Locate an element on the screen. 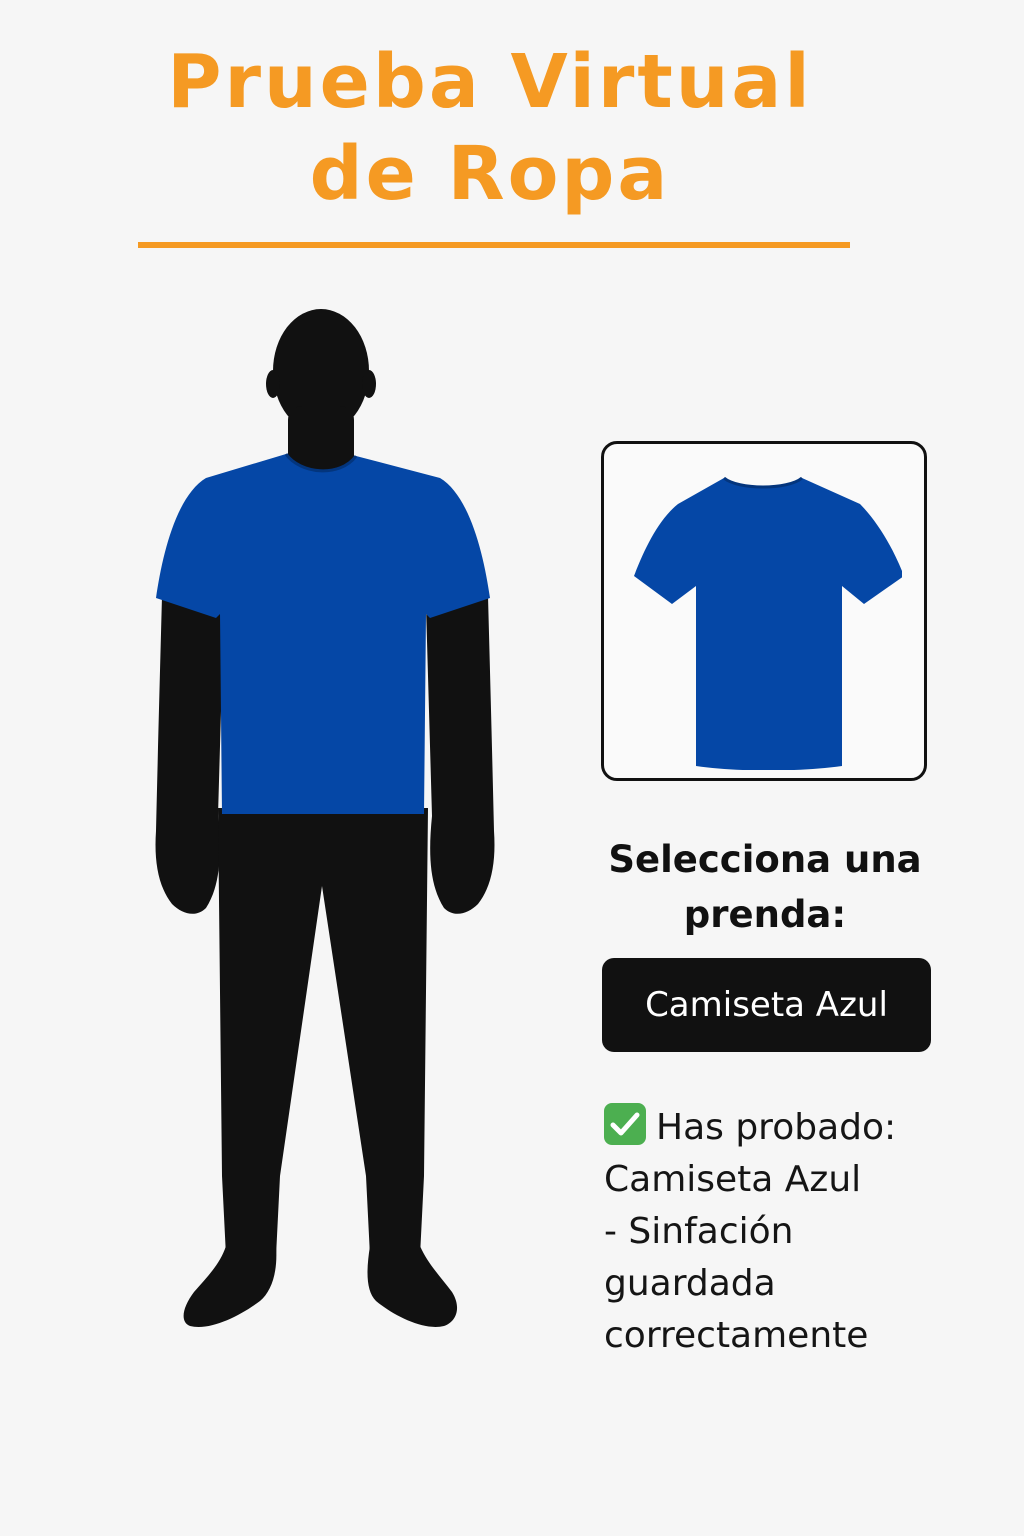 The width and height of the screenshot is (1024, 1536). page-title: Prueba Virtual de Ropa is located at coordinates (490, 128).